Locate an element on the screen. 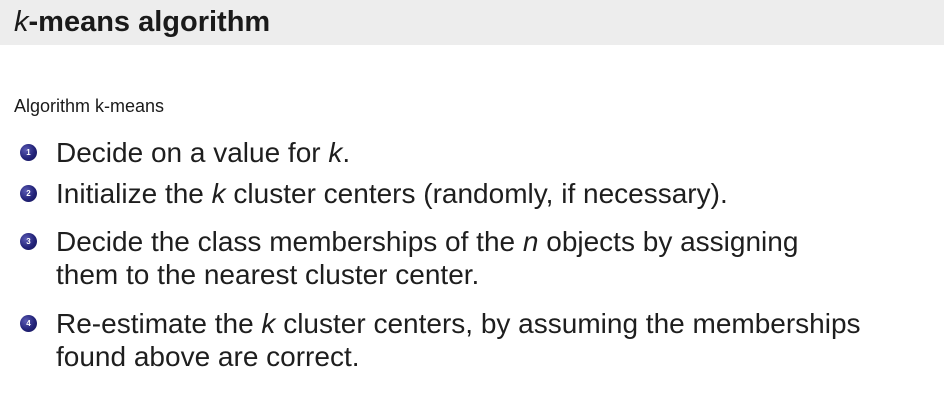  title-text: -means algorithm is located at coordinates (149, 22).